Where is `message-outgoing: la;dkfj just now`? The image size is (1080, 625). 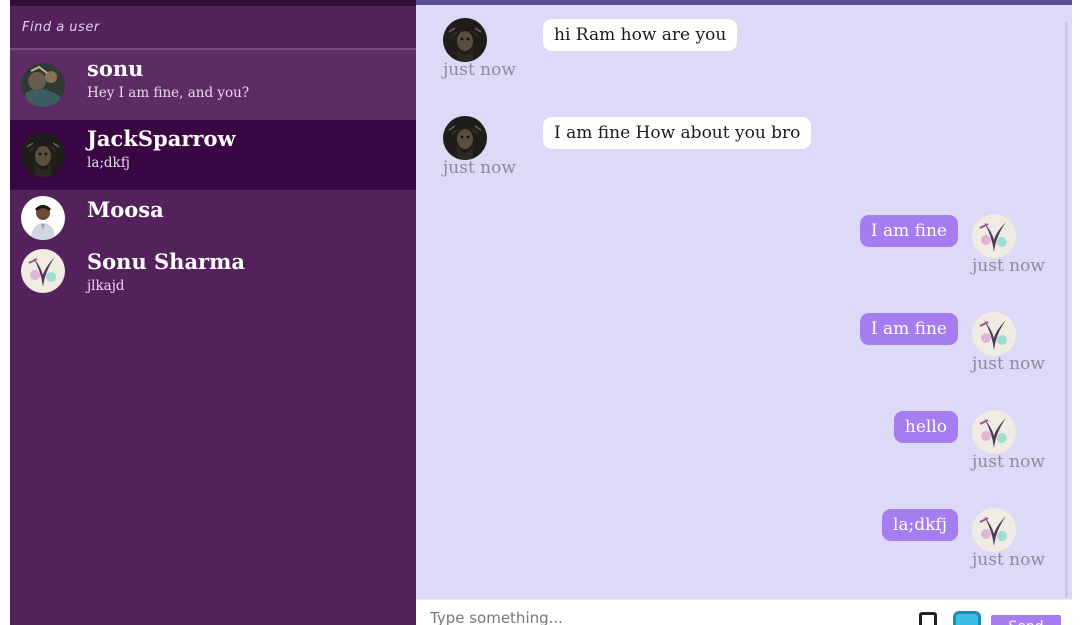
message-outgoing: la;dkfj just now is located at coordinates (737, 544).